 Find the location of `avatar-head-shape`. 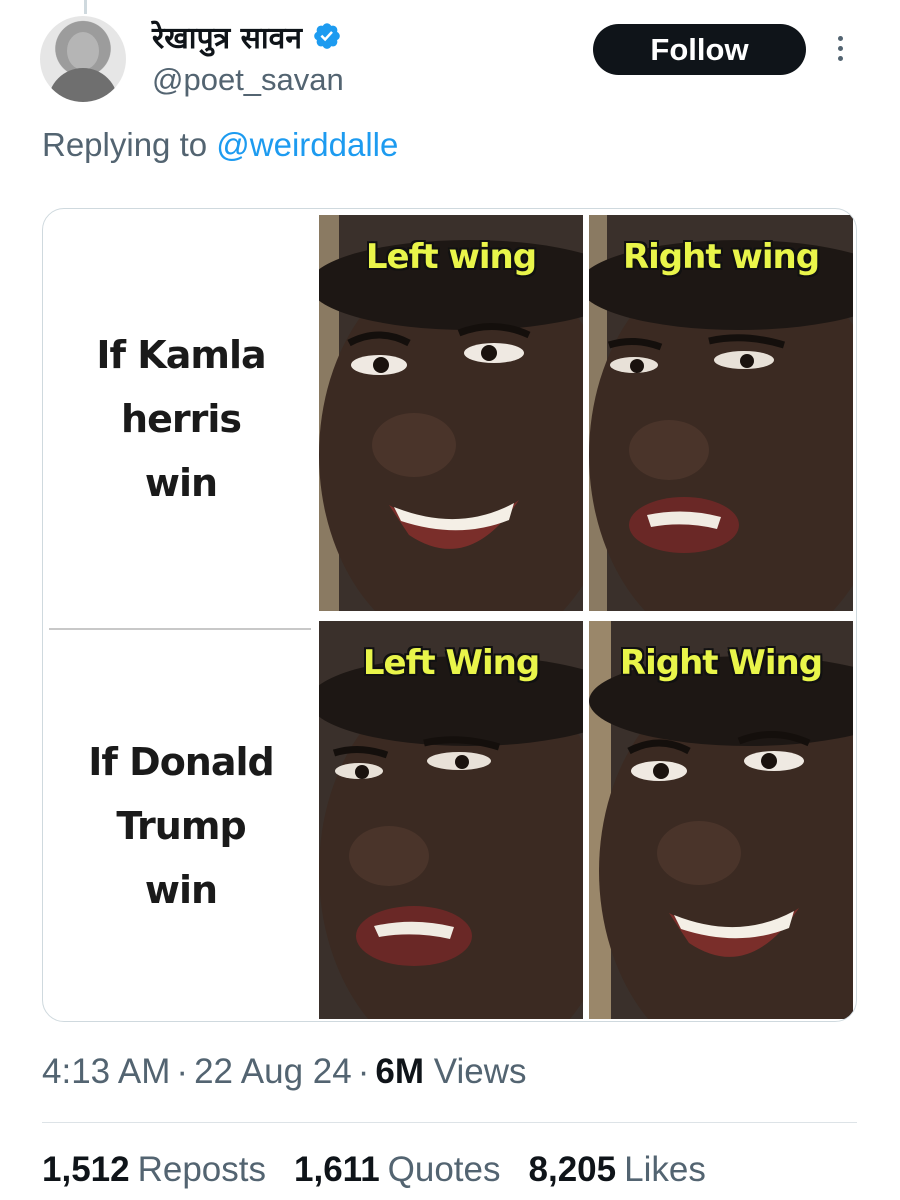

avatar-head-shape is located at coordinates (83, 51).